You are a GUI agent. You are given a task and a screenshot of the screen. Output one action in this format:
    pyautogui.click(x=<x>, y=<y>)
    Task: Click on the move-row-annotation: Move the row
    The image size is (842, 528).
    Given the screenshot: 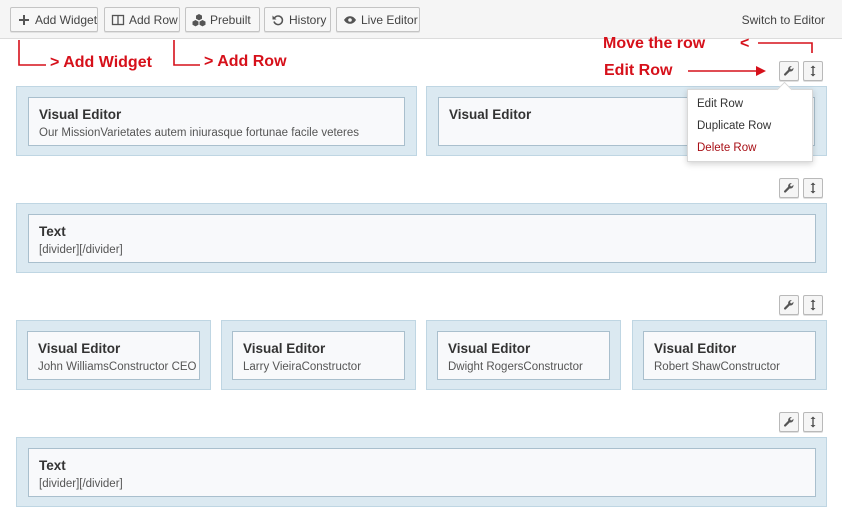 What is the action you would take?
    pyautogui.click(x=654, y=43)
    